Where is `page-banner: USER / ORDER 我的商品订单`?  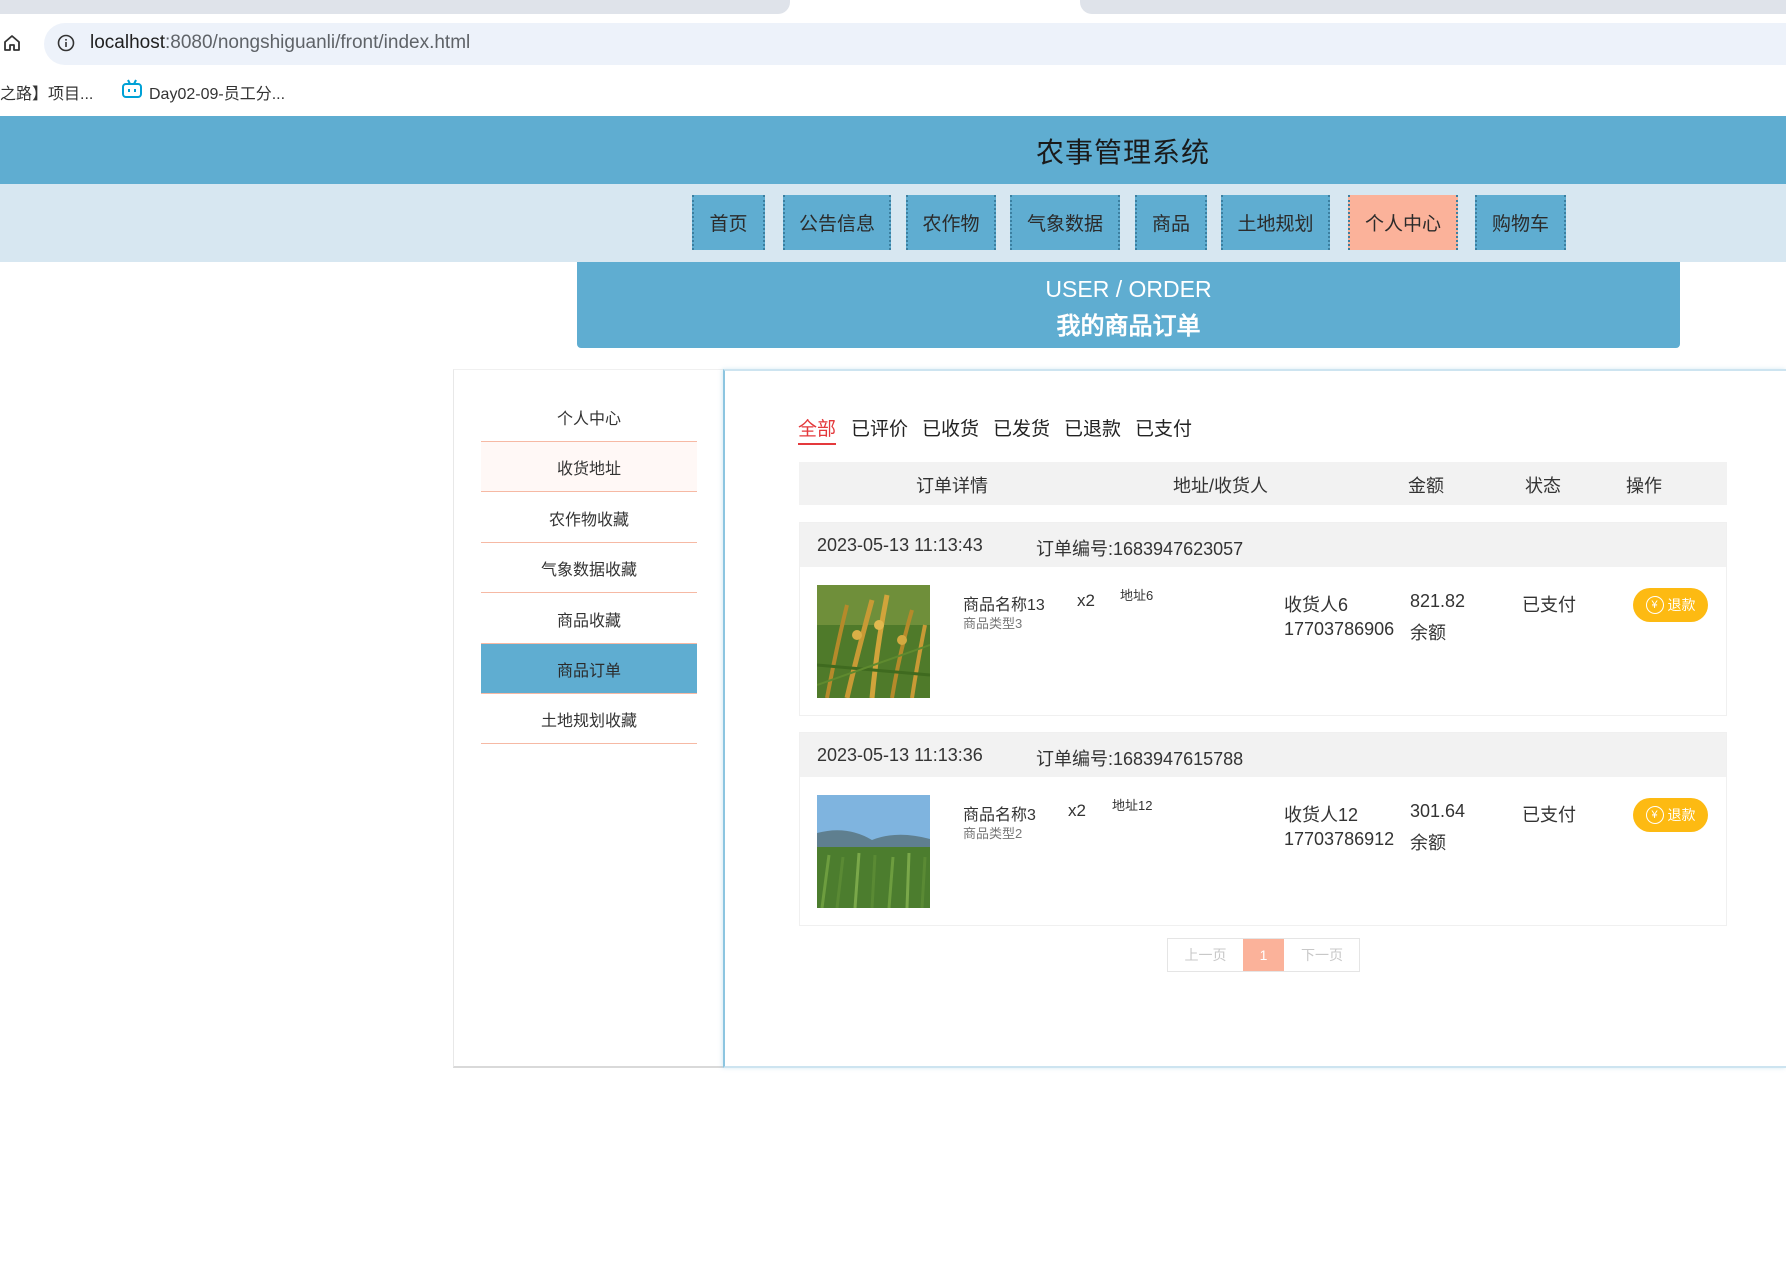 page-banner: USER / ORDER 我的商品订单 is located at coordinates (1128, 305).